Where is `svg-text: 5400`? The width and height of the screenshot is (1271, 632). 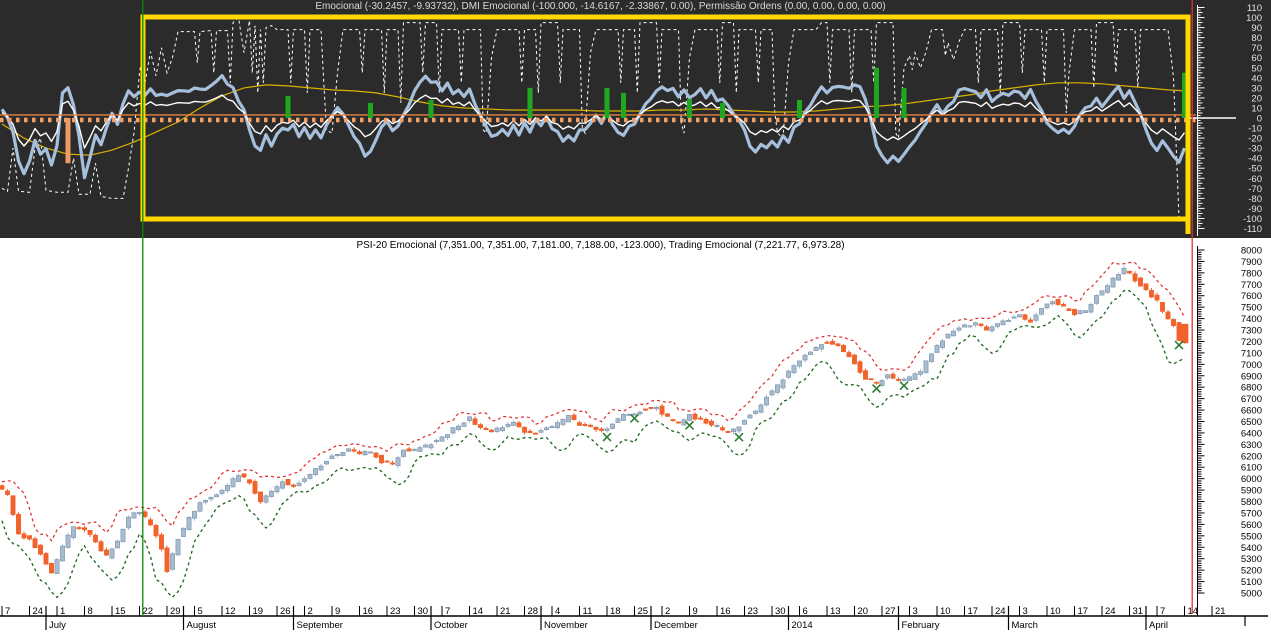
svg-text: 5400 is located at coordinates (1251, 548).